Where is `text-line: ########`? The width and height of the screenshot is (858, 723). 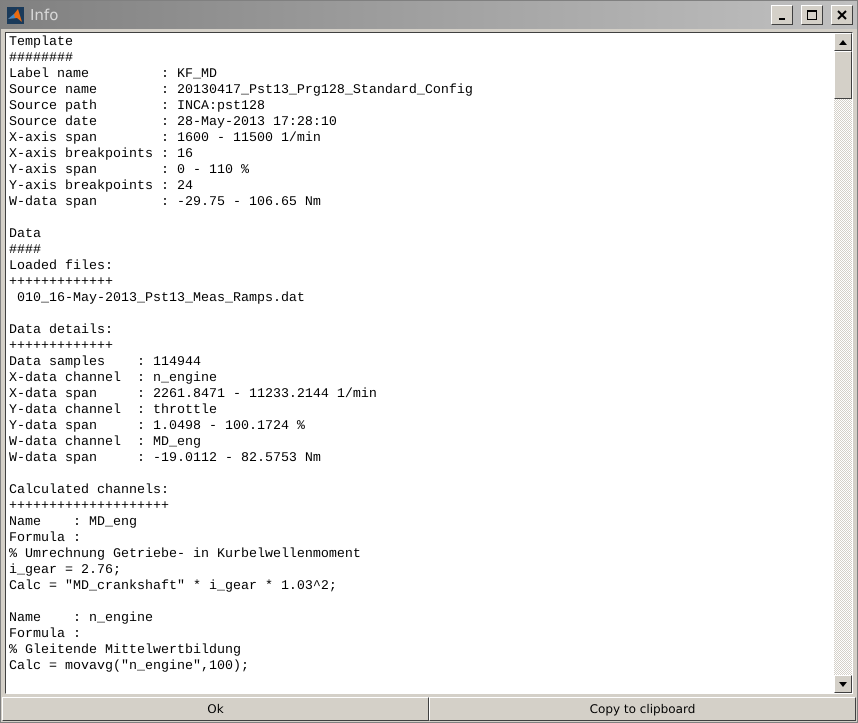
text-line: ######## is located at coordinates (41, 59).